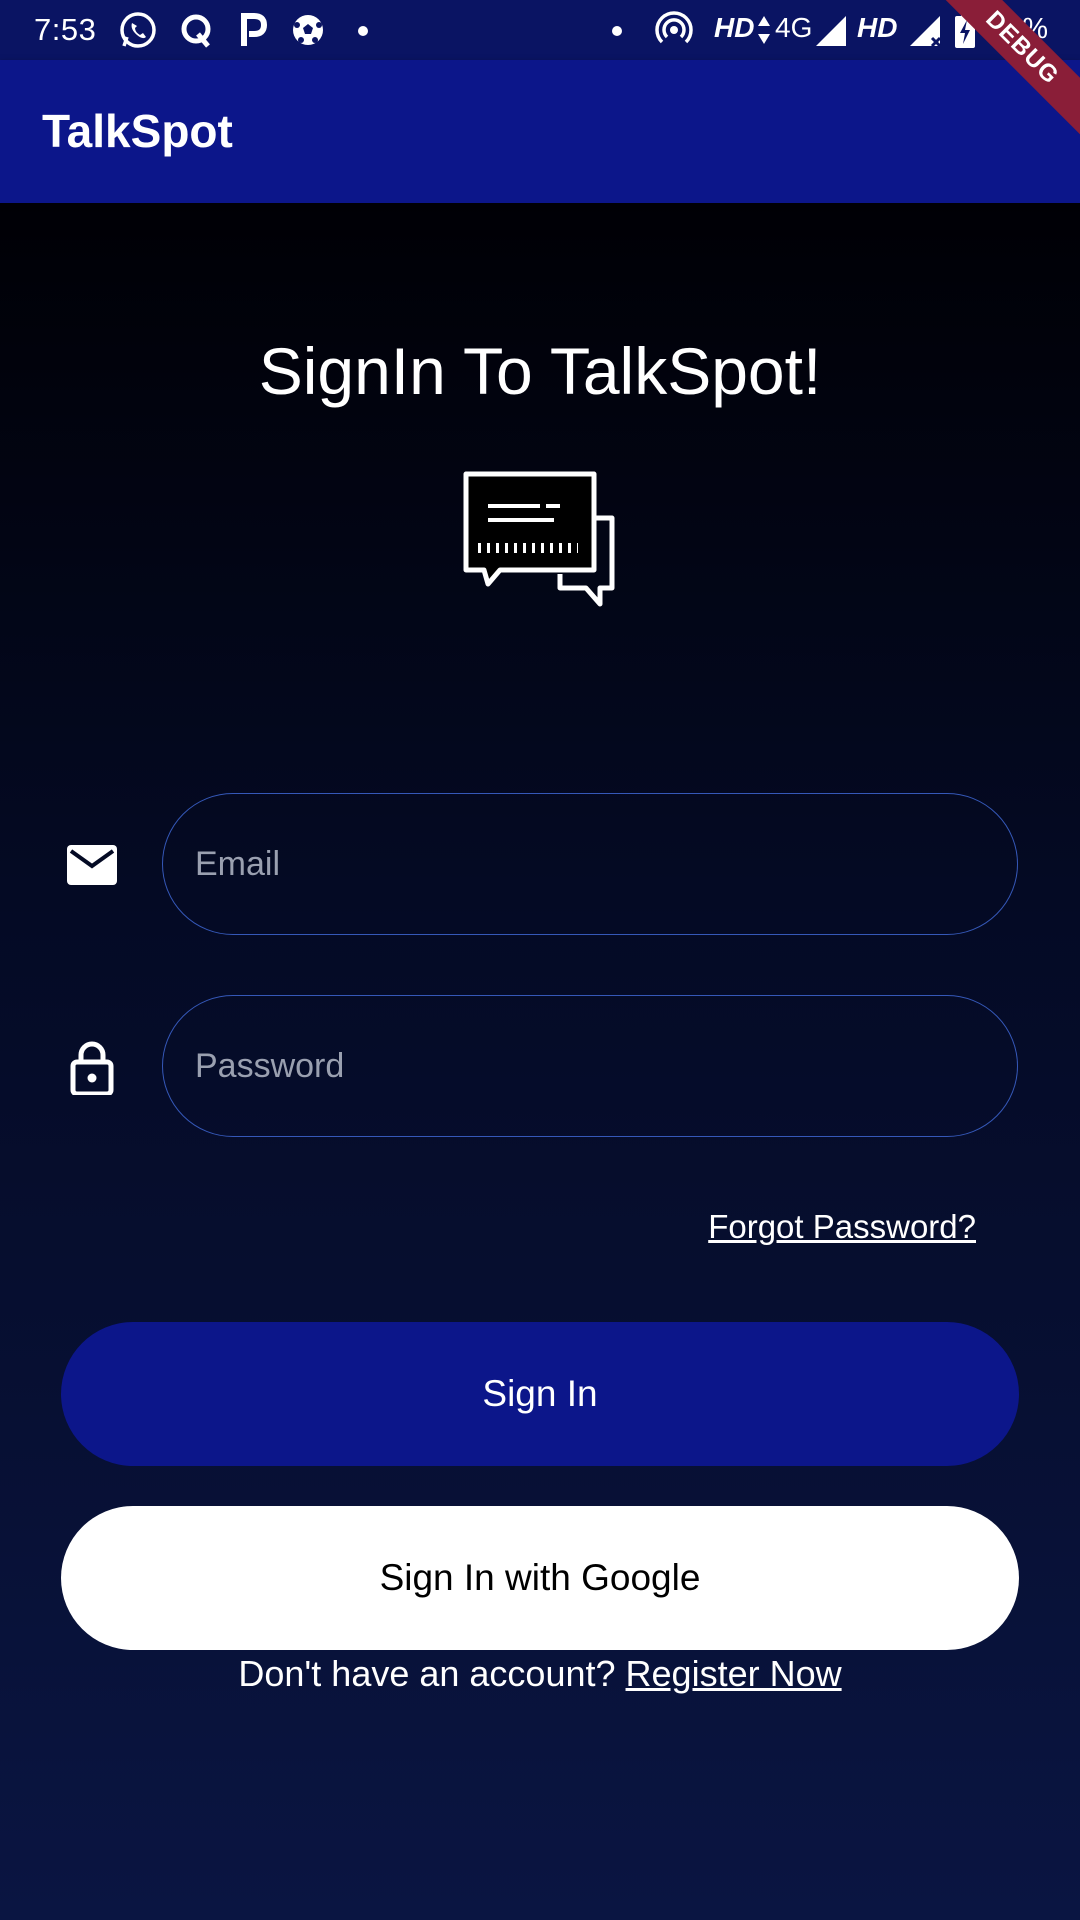 This screenshot has width=1080, height=1920. What do you see at coordinates (540, 371) in the screenshot?
I see `signin-heading: SignIn To TalkSpot!` at bounding box center [540, 371].